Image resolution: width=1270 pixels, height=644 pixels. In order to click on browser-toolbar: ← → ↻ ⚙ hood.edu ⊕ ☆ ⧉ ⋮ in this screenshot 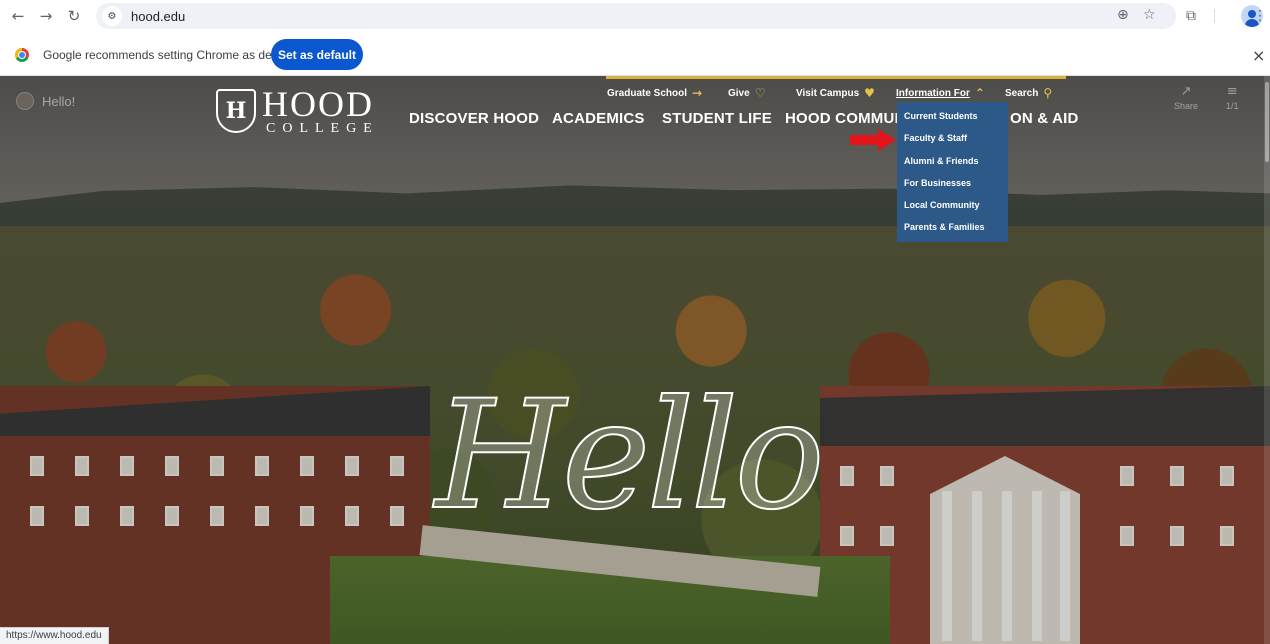, I will do `click(635, 16)`.